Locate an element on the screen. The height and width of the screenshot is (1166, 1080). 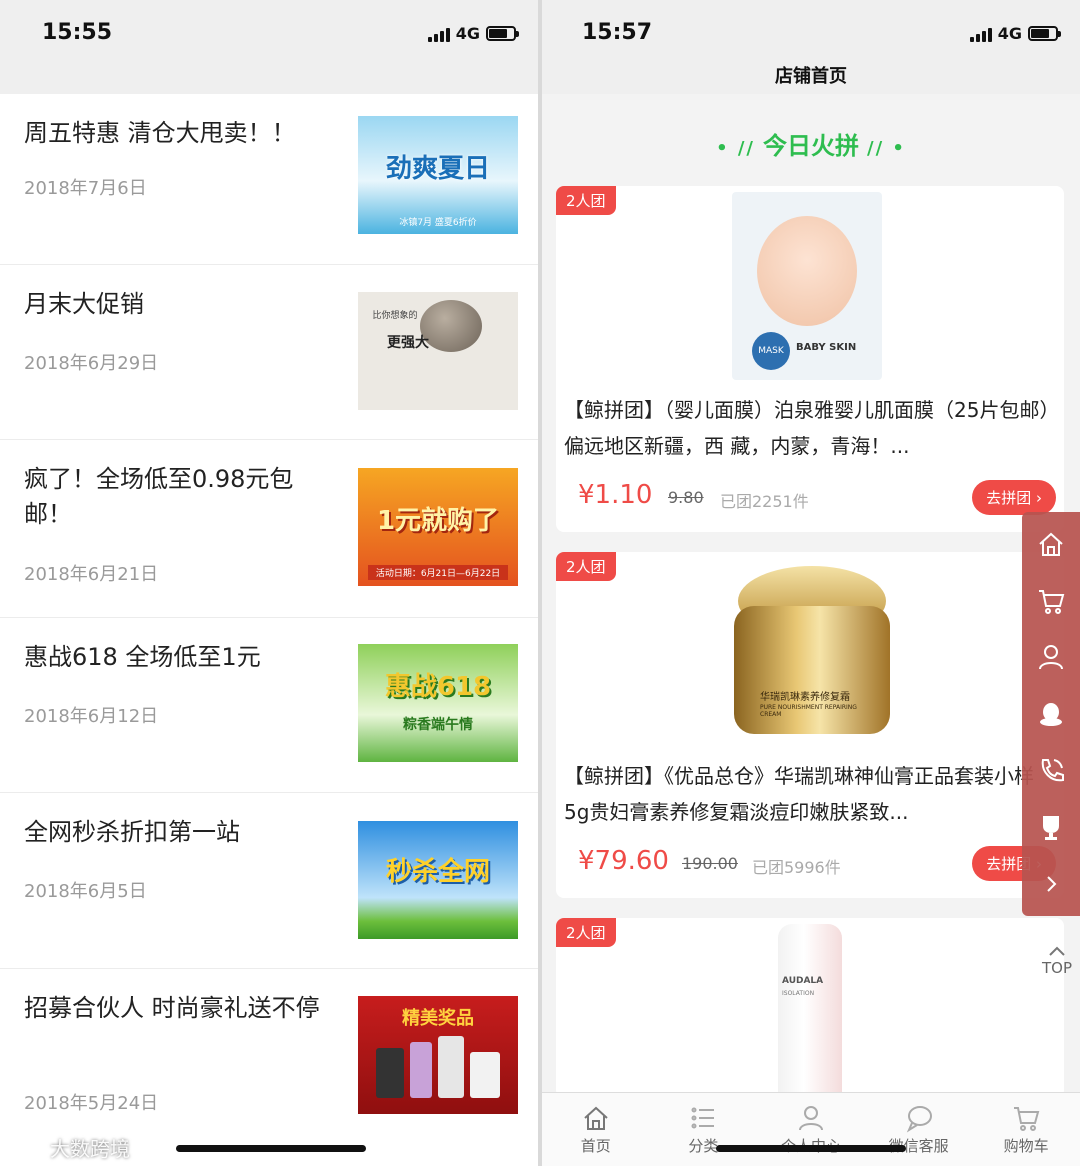
watermark-text: 大数跨境 is located at coordinates (90, 1149).